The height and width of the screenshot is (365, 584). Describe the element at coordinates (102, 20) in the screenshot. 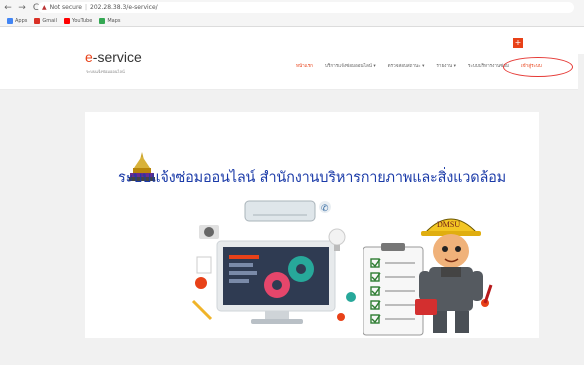

I see `maps-icon` at that location.